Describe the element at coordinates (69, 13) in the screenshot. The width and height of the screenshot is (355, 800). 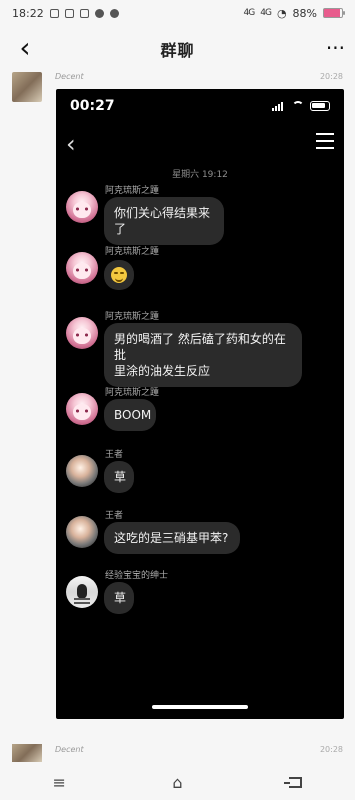
I see `weibo-icon` at that location.